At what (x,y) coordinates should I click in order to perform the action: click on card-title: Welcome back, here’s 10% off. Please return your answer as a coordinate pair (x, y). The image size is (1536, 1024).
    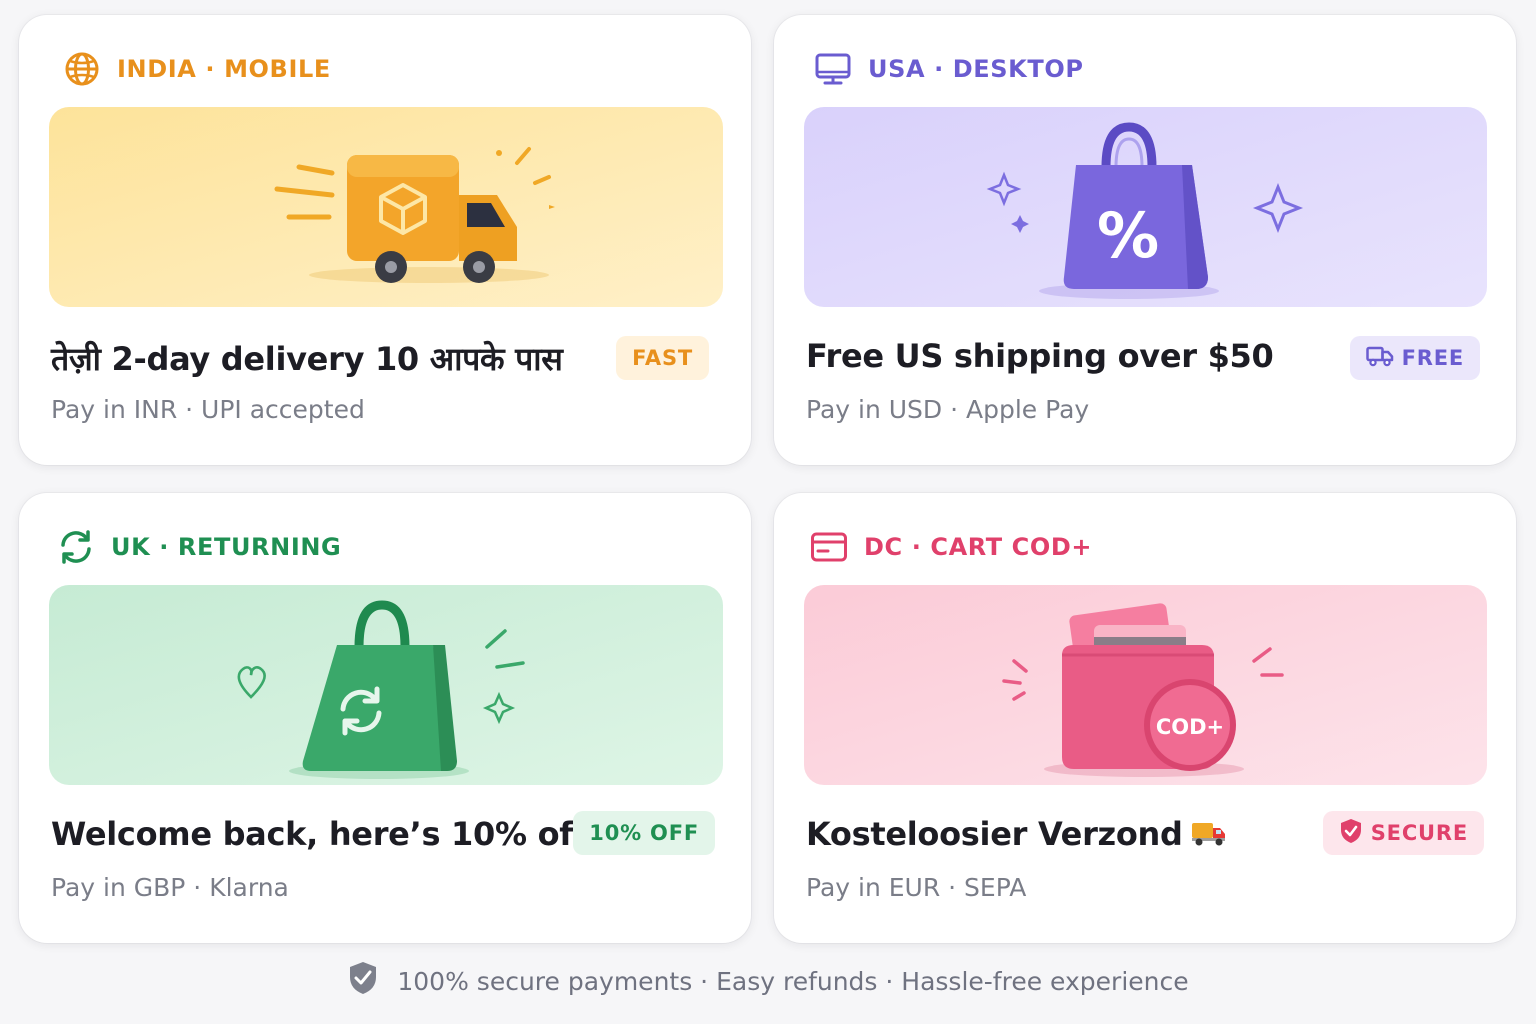
    Looking at the image, I should click on (340, 835).